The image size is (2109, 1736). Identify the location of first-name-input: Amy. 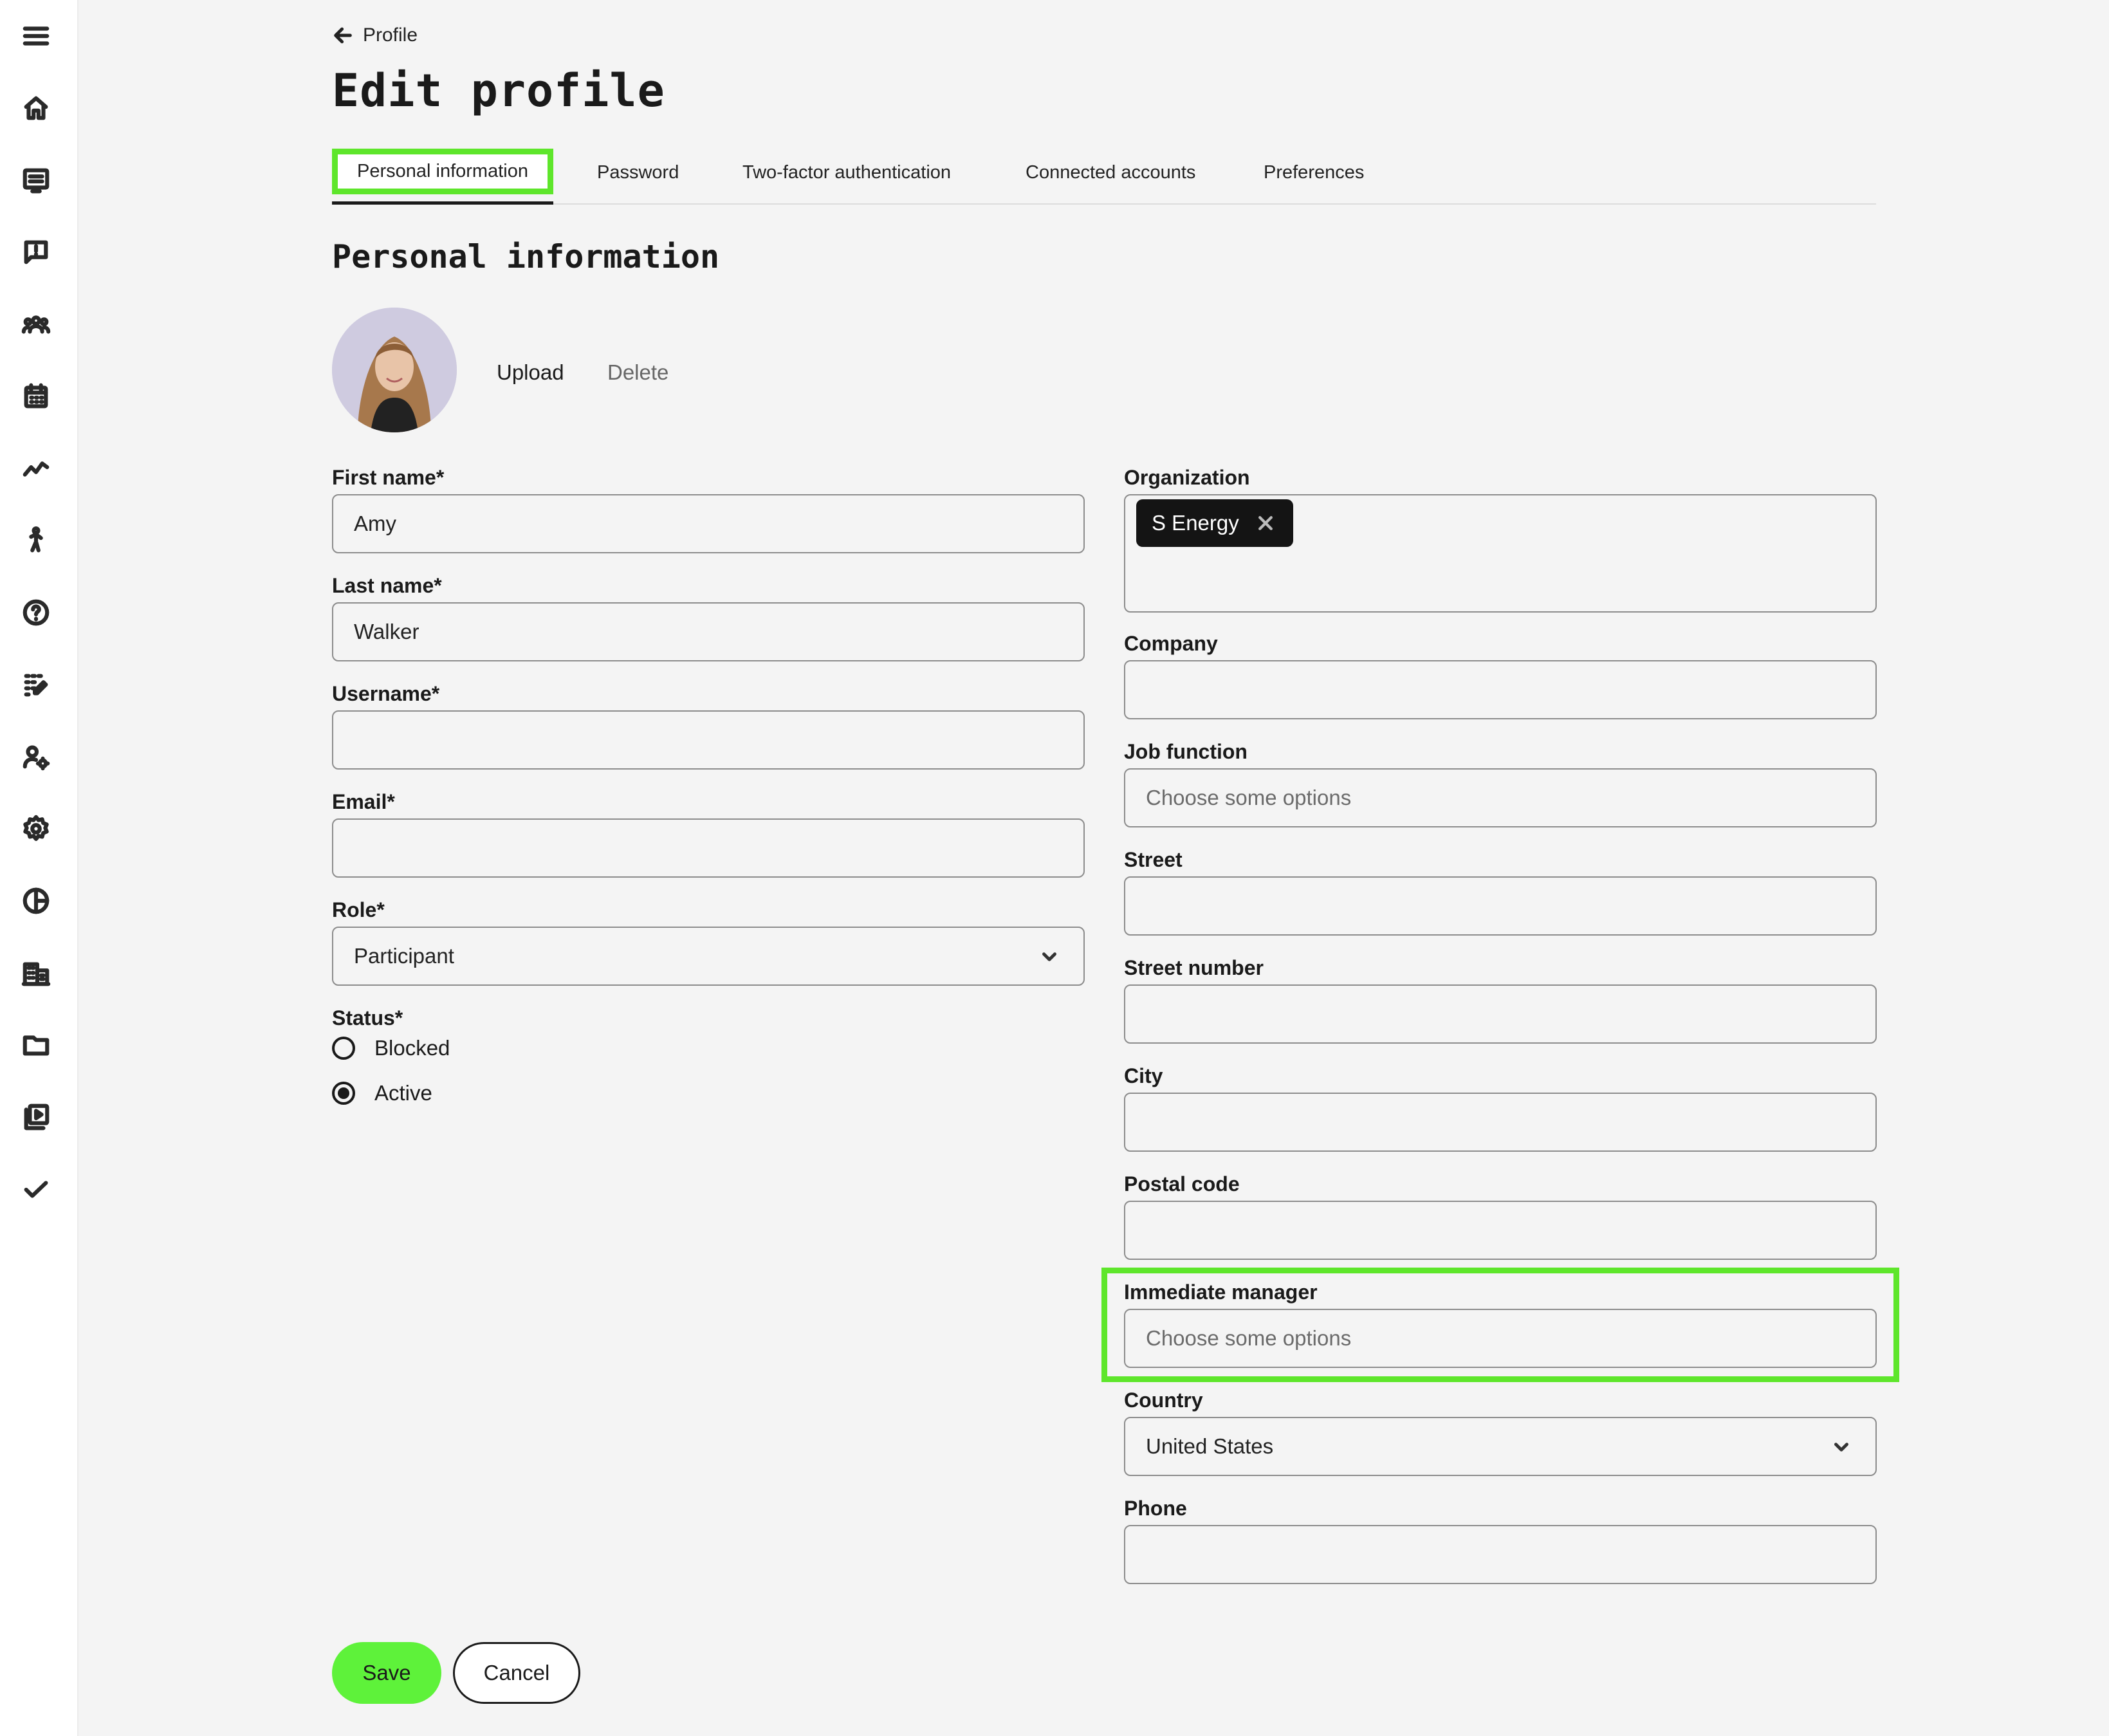
(708, 523).